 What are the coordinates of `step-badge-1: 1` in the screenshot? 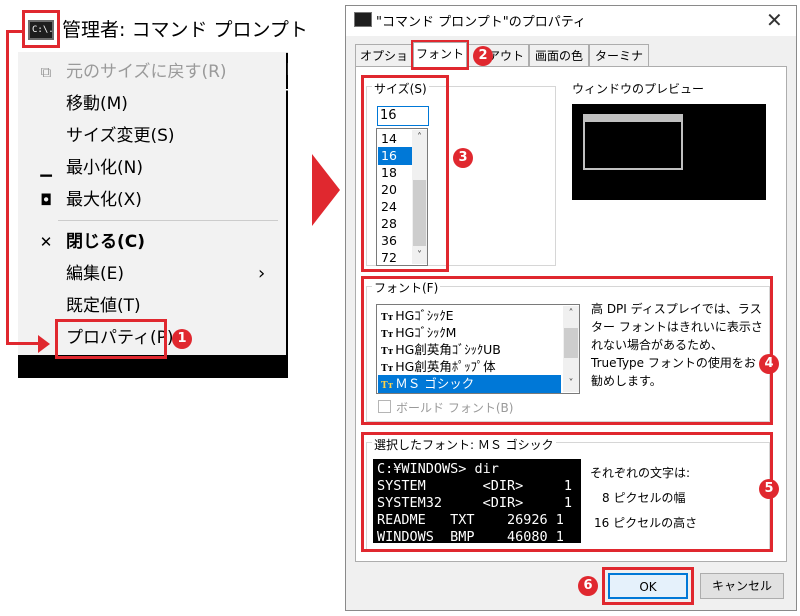 It's located at (182, 339).